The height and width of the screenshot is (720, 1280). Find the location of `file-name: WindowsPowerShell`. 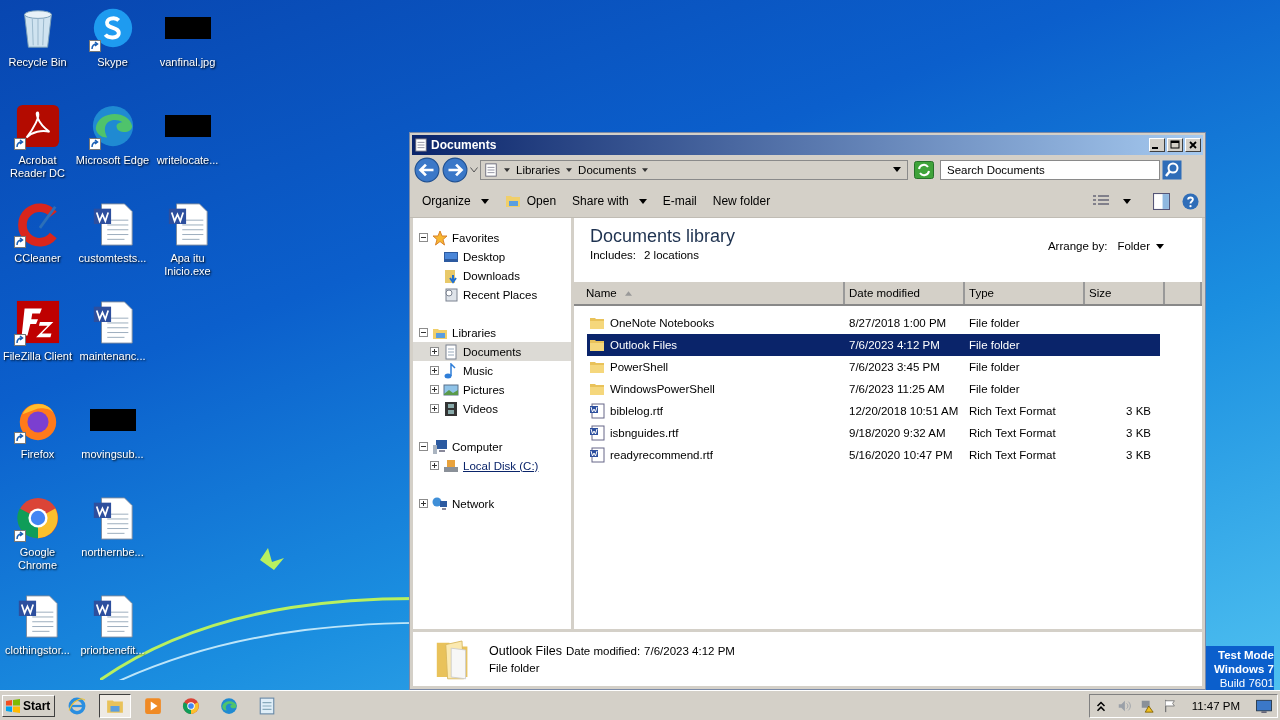

file-name: WindowsPowerShell is located at coordinates (662, 389).